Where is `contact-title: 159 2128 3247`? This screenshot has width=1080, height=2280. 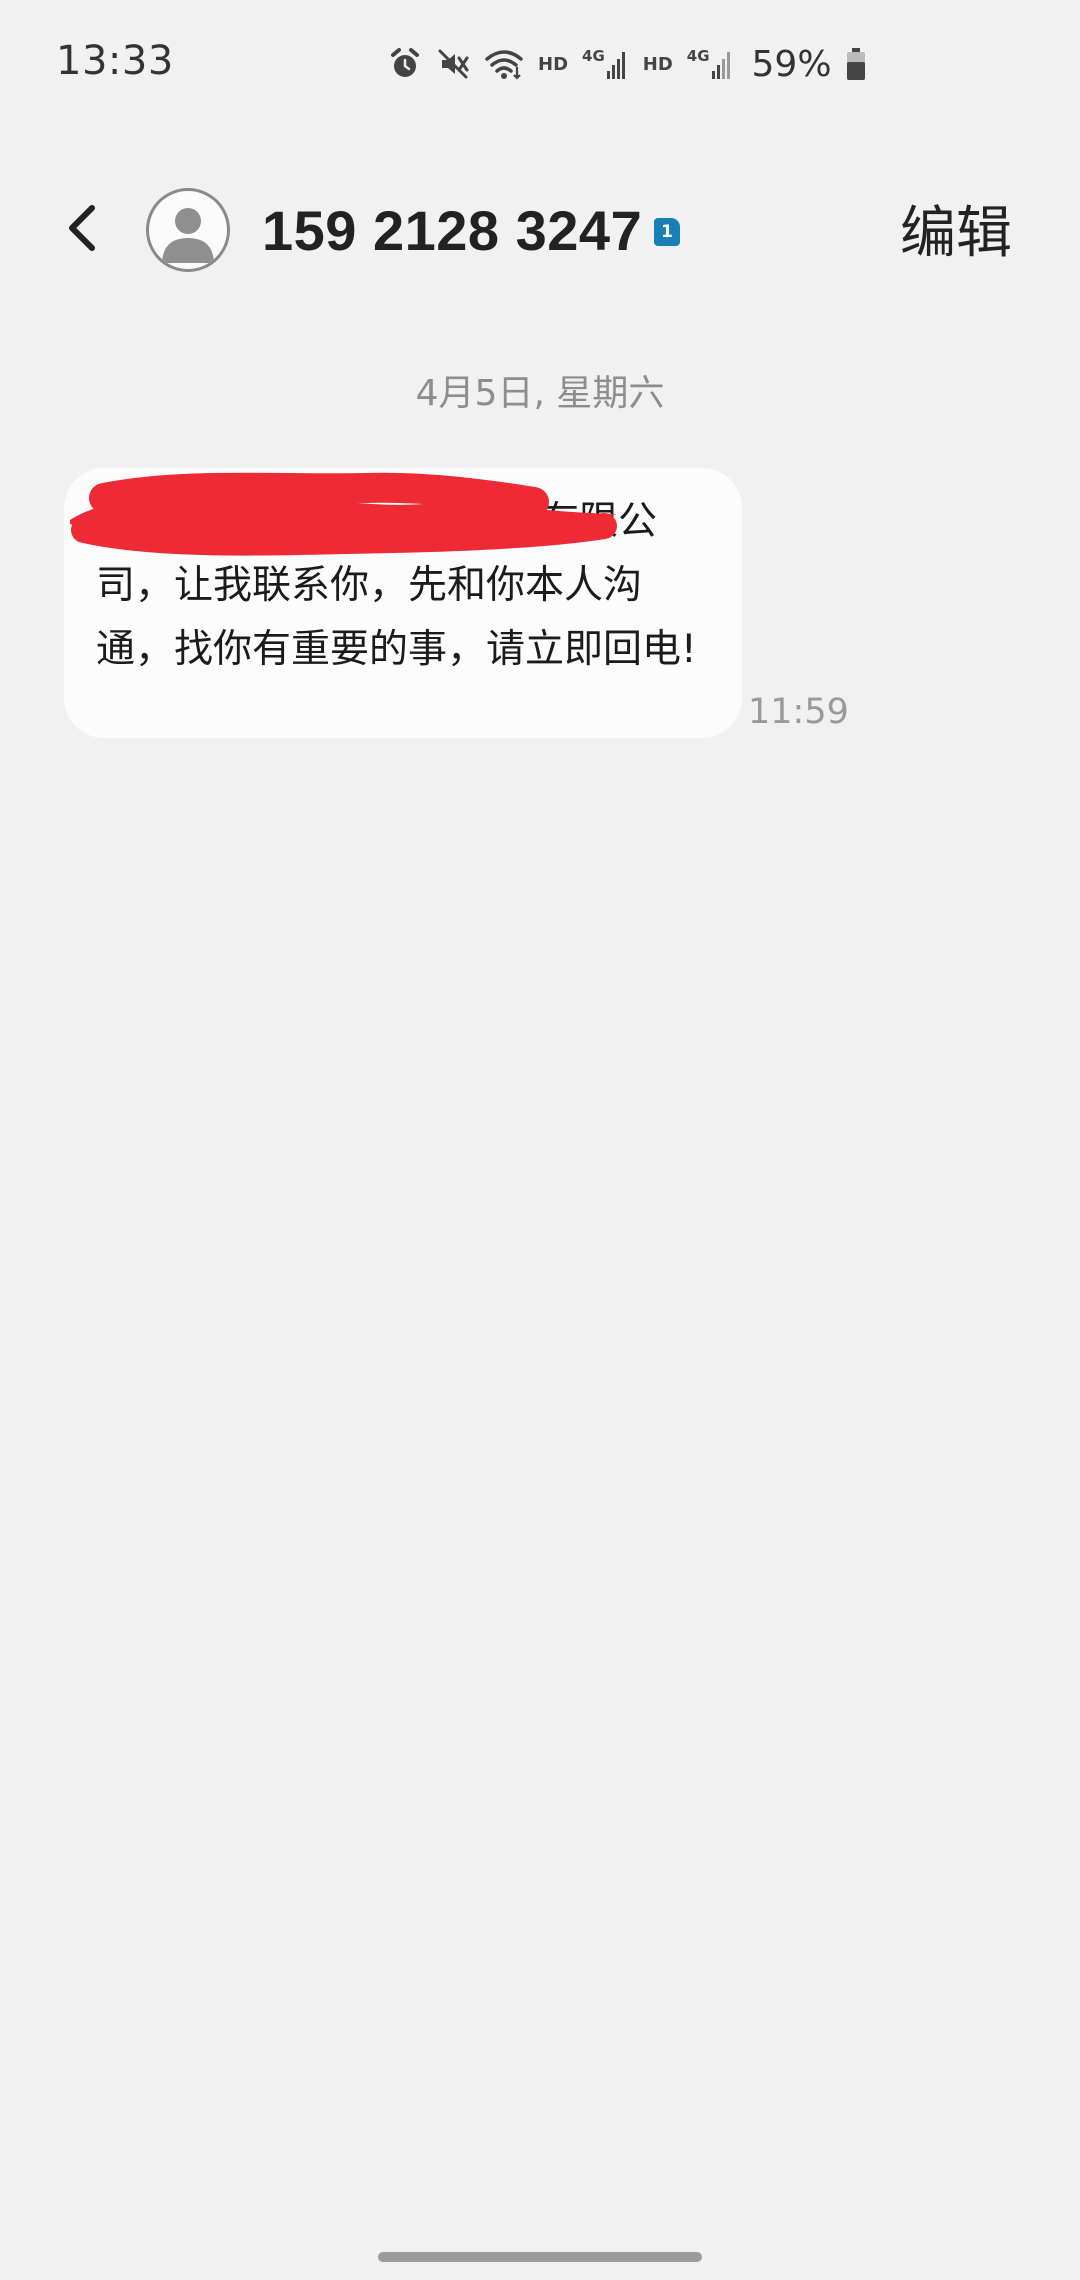 contact-title: 159 2128 3247 is located at coordinates (452, 230).